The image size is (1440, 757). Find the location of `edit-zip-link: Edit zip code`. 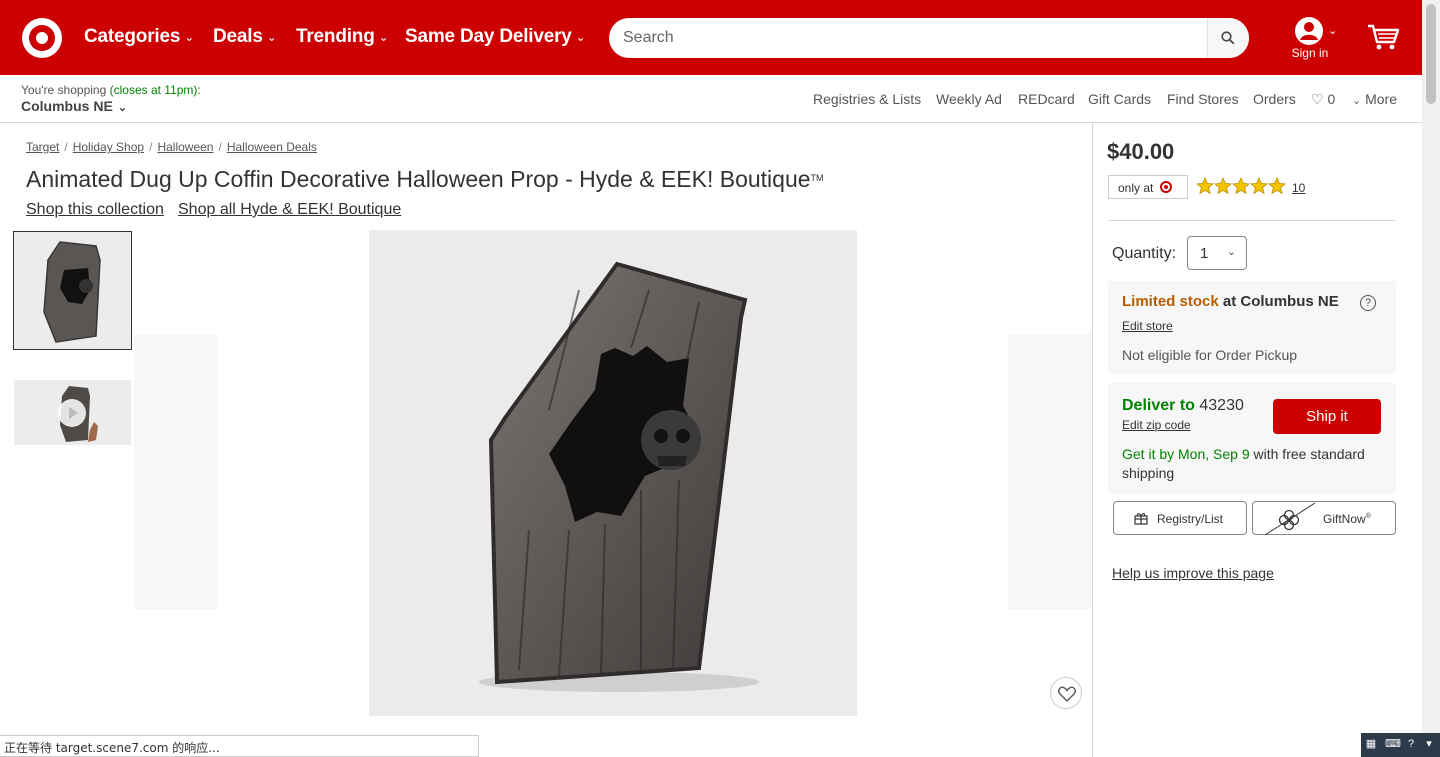

edit-zip-link: Edit zip code is located at coordinates (1156, 425).